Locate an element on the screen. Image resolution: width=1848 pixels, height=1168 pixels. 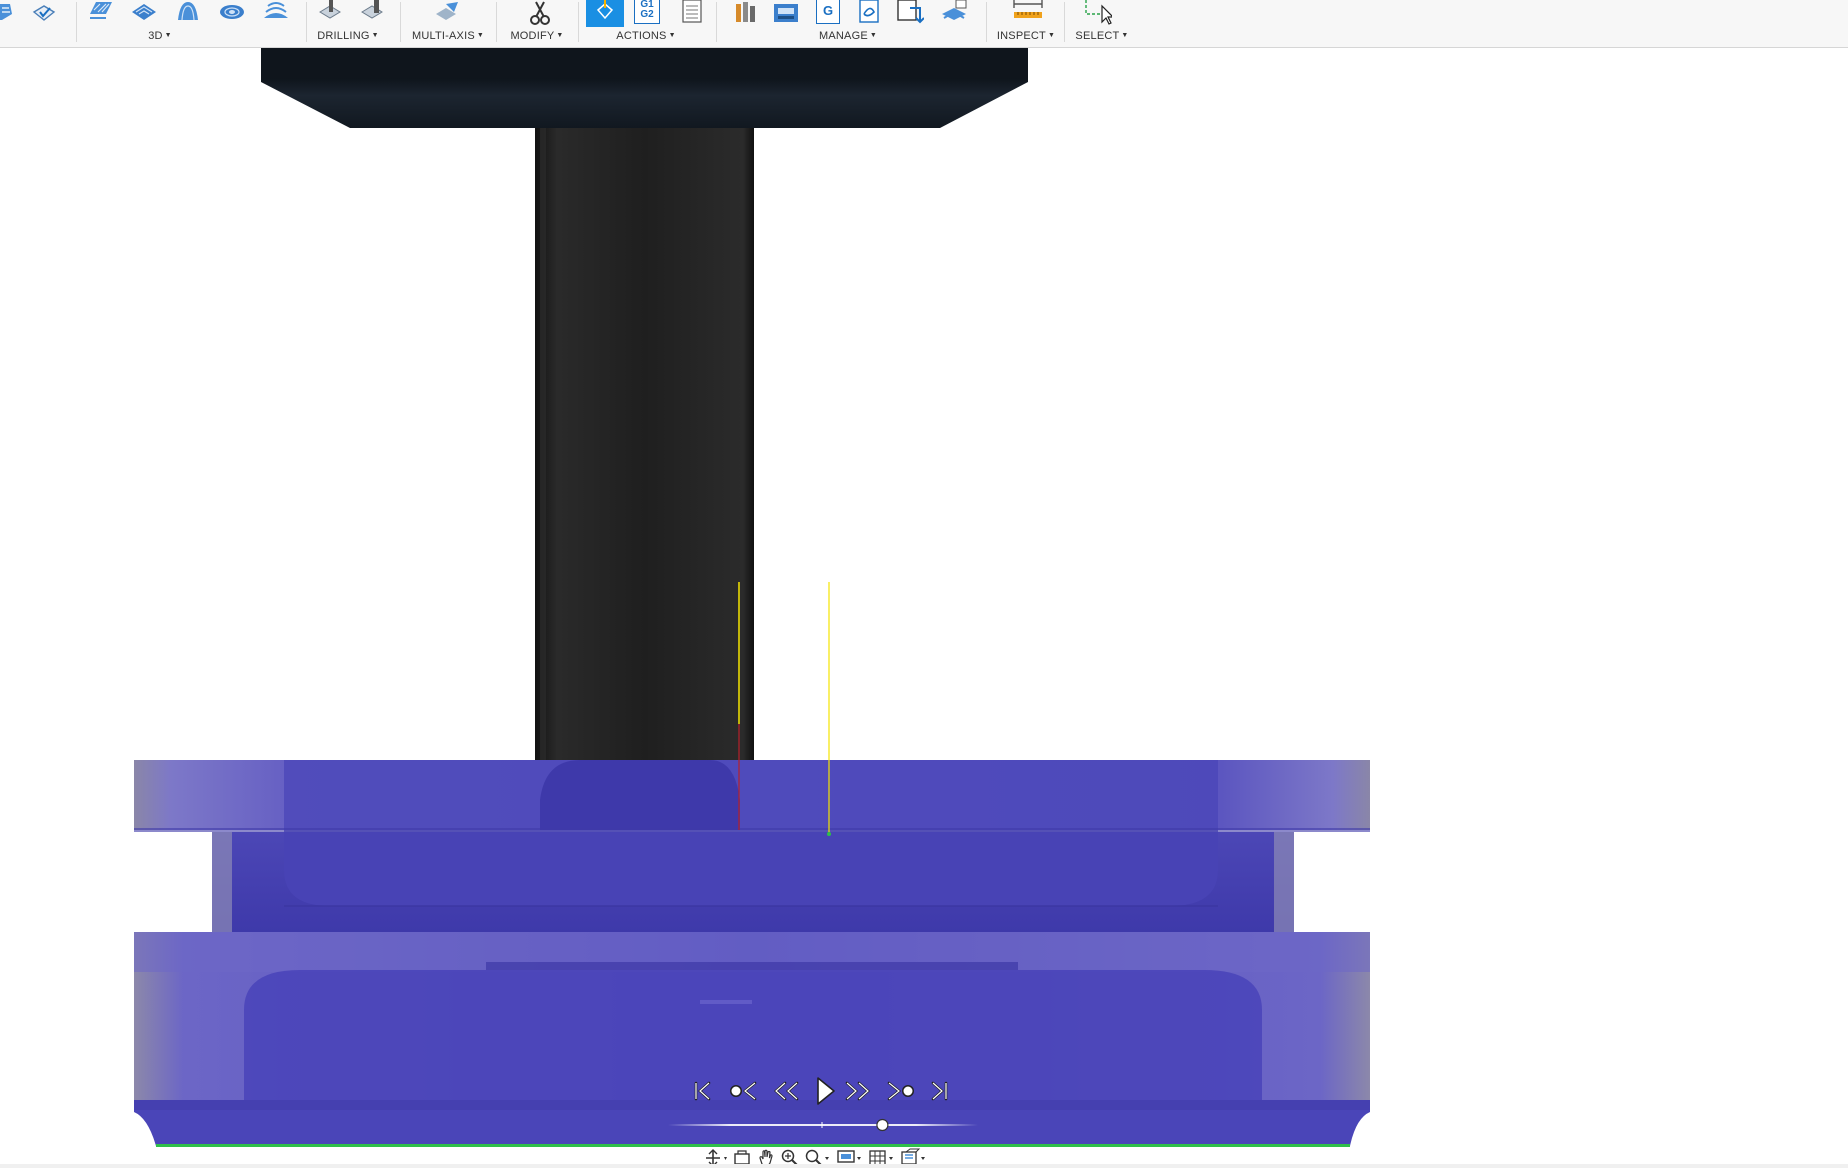
play-icon is located at coordinates (826, 1091).